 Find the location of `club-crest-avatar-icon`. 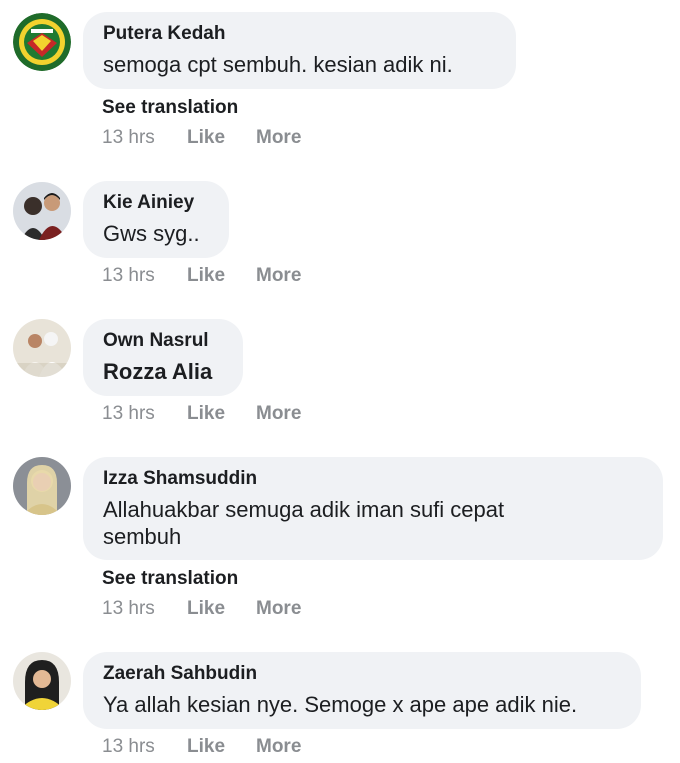

club-crest-avatar-icon is located at coordinates (42, 42).